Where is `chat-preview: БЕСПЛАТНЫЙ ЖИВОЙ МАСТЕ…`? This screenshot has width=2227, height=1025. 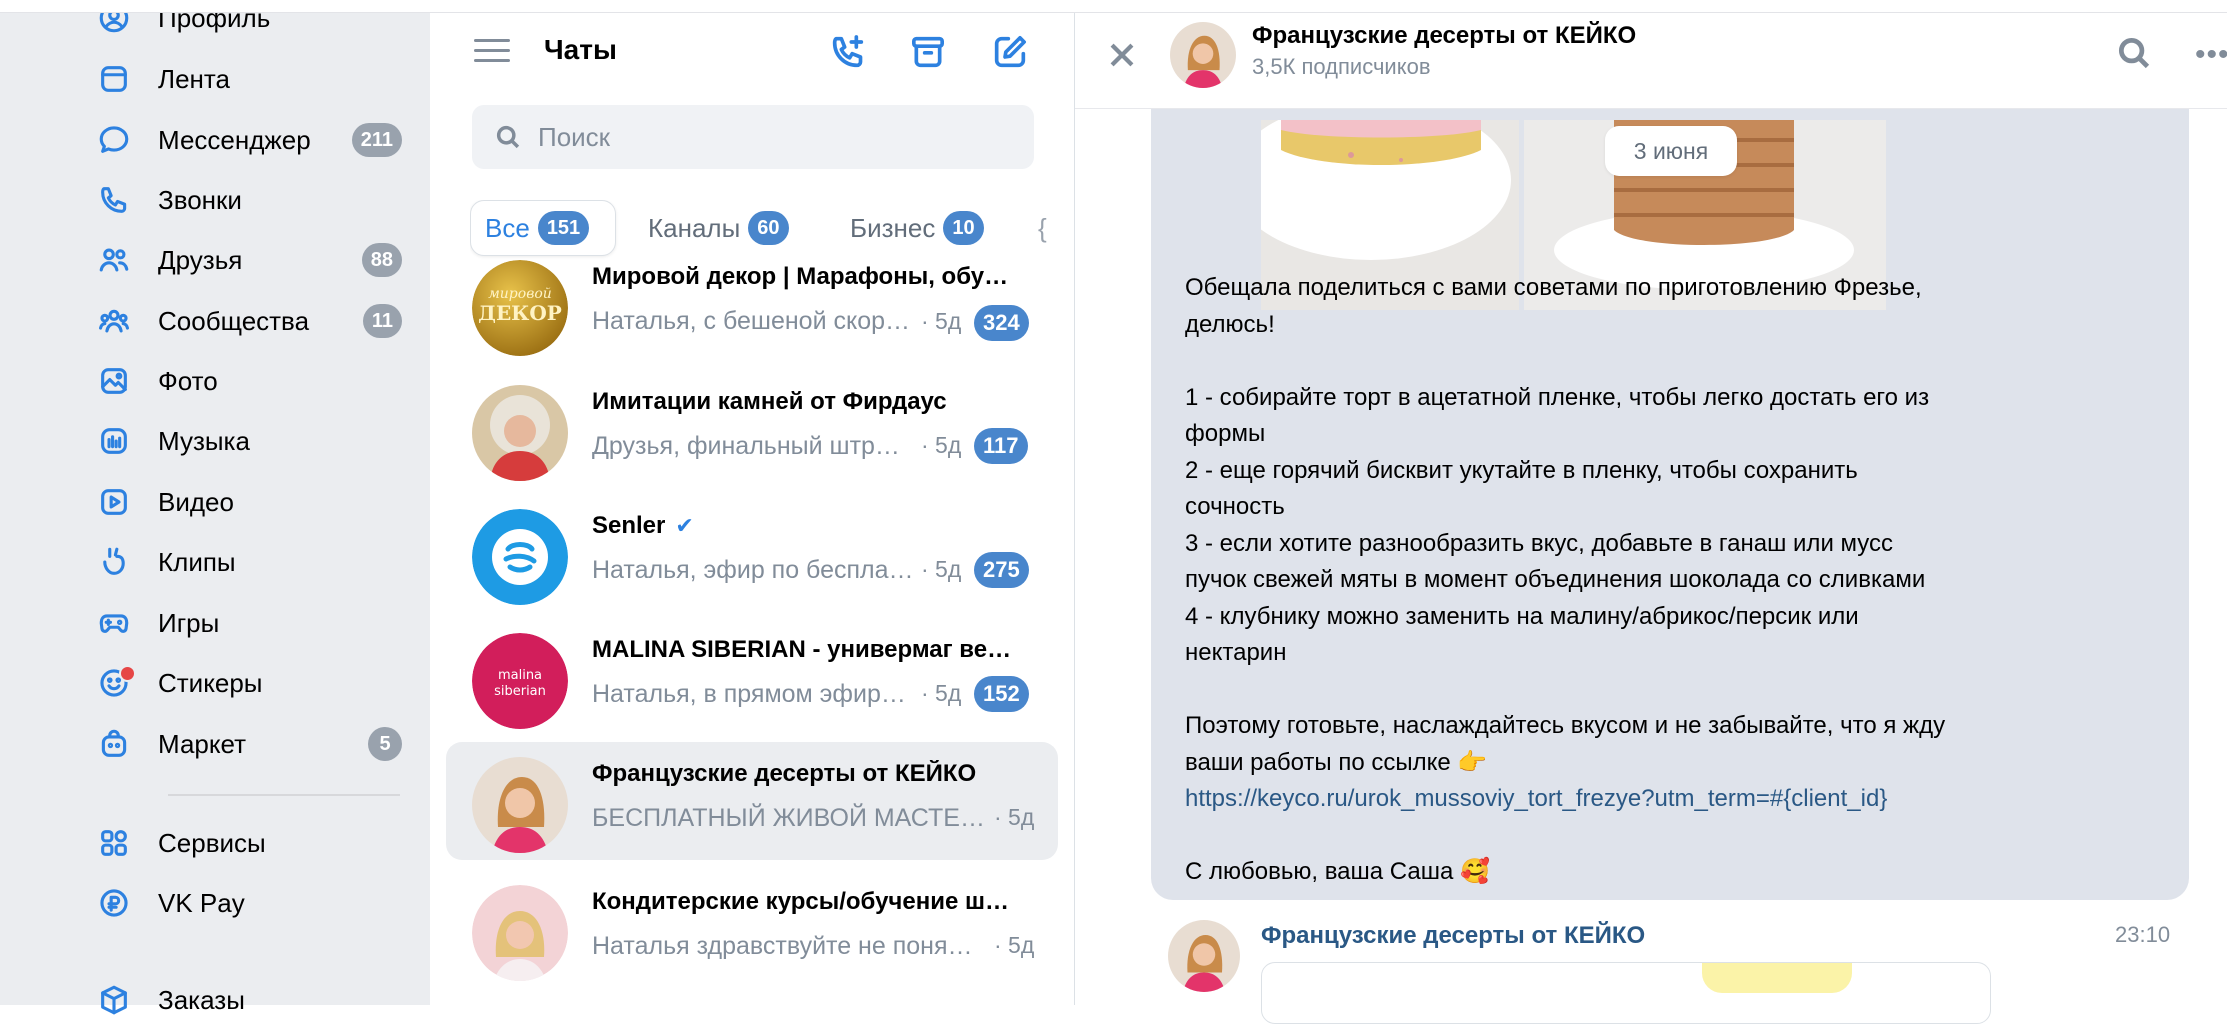
chat-preview: БЕСПЛАТНЫЙ ЖИВОЙ МАСТЕ… is located at coordinates (788, 818).